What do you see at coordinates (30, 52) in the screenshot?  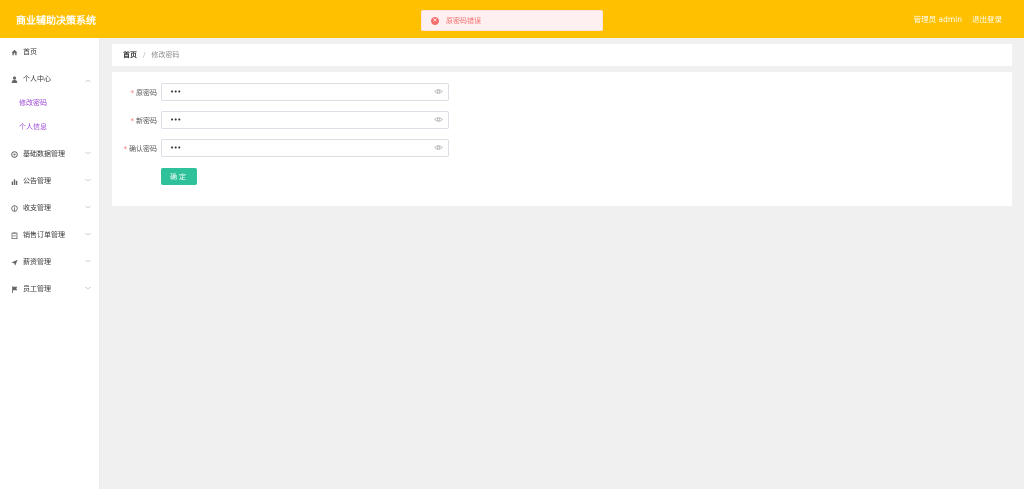 I see `sidebar-item-label: 首页` at bounding box center [30, 52].